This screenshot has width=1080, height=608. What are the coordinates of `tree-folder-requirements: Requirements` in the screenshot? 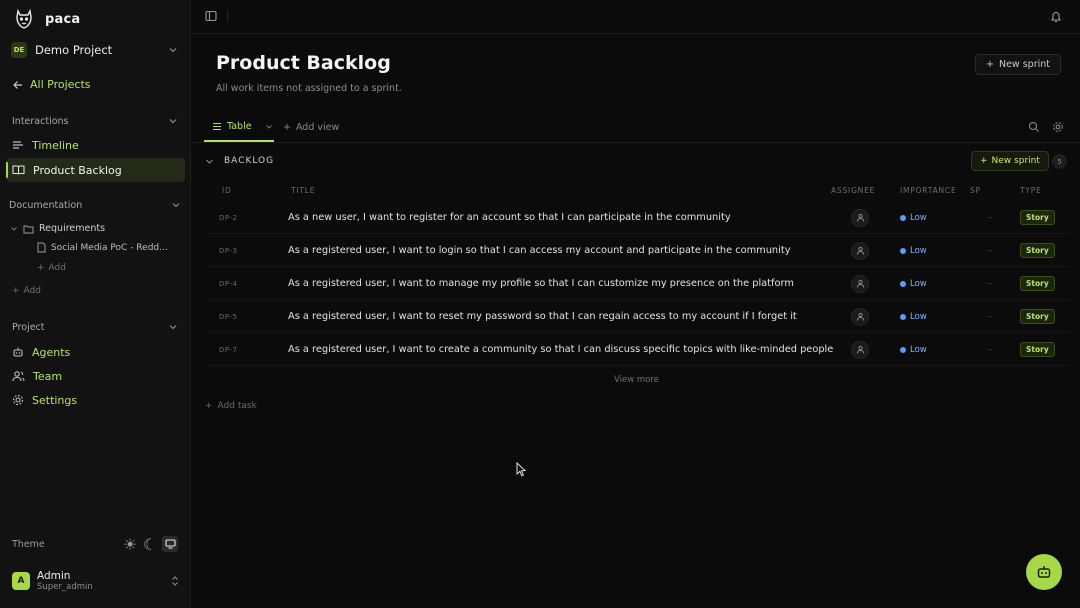 It's located at (57, 228).